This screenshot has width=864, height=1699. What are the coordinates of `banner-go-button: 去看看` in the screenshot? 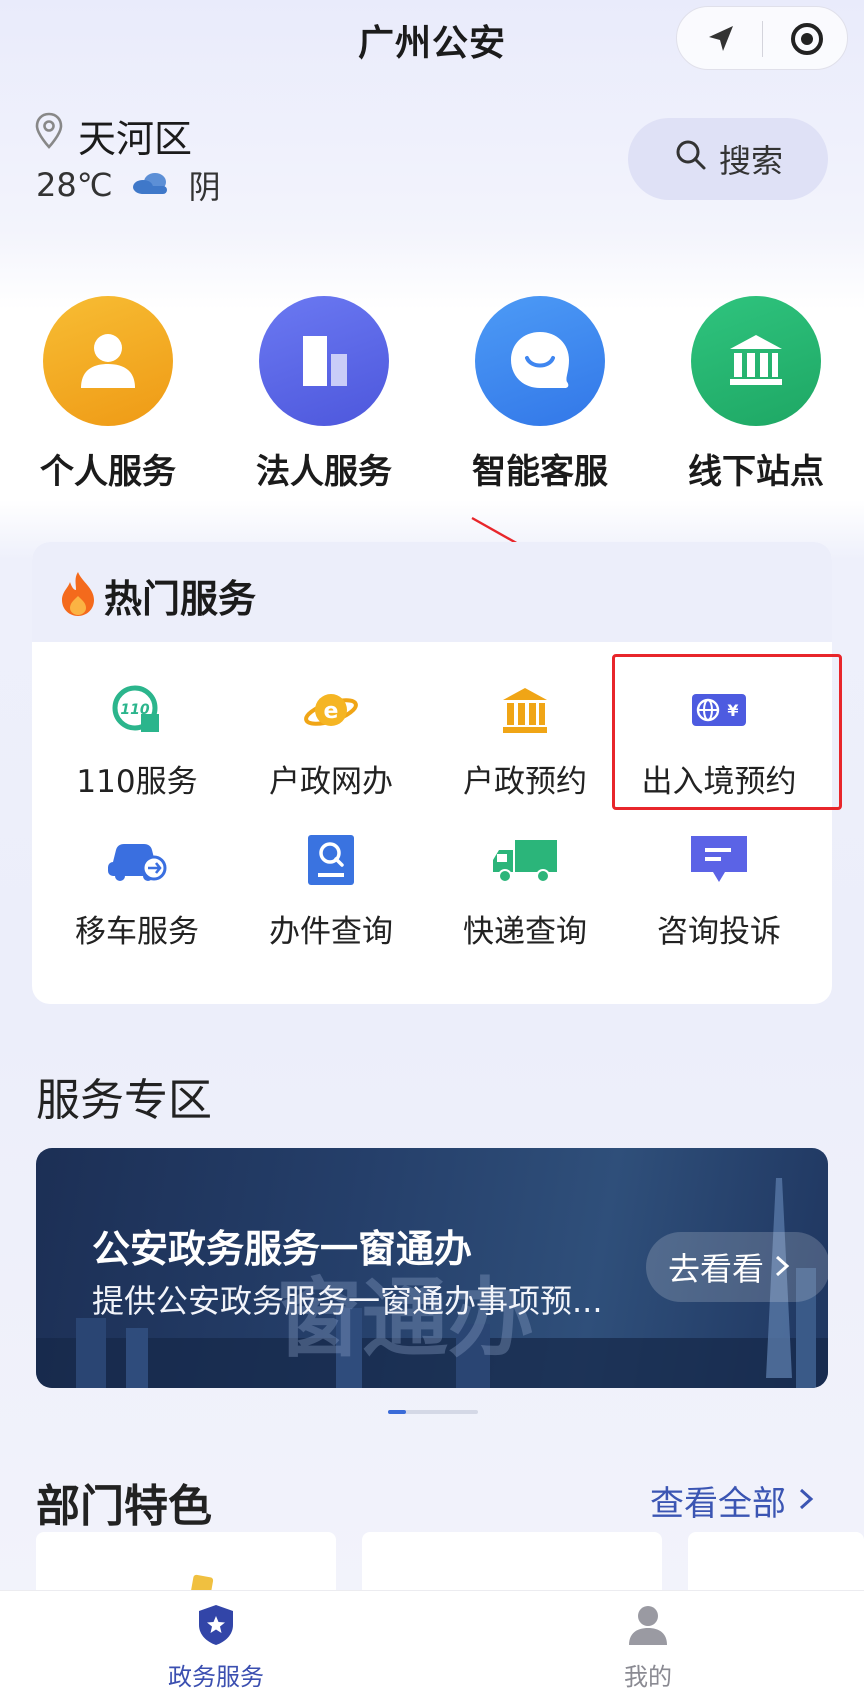 It's located at (737, 1267).